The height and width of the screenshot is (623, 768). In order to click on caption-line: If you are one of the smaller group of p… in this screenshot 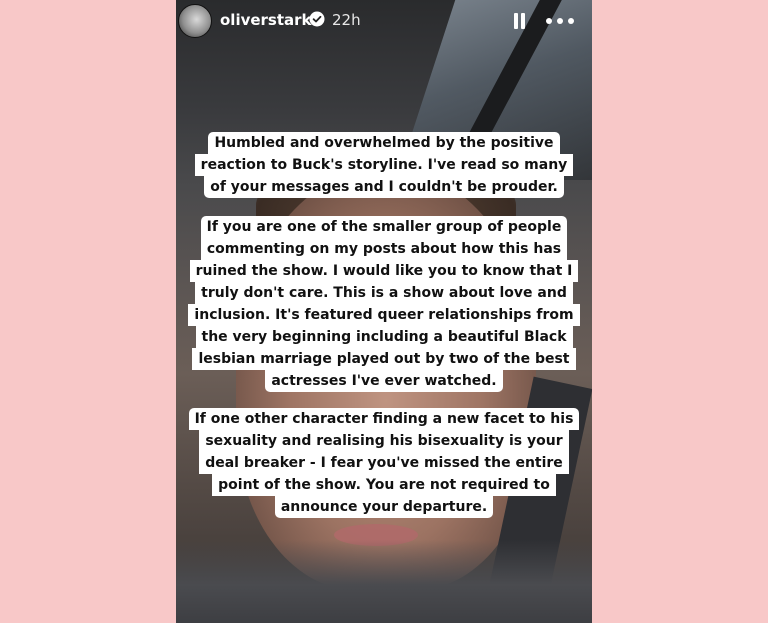, I will do `click(384, 227)`.